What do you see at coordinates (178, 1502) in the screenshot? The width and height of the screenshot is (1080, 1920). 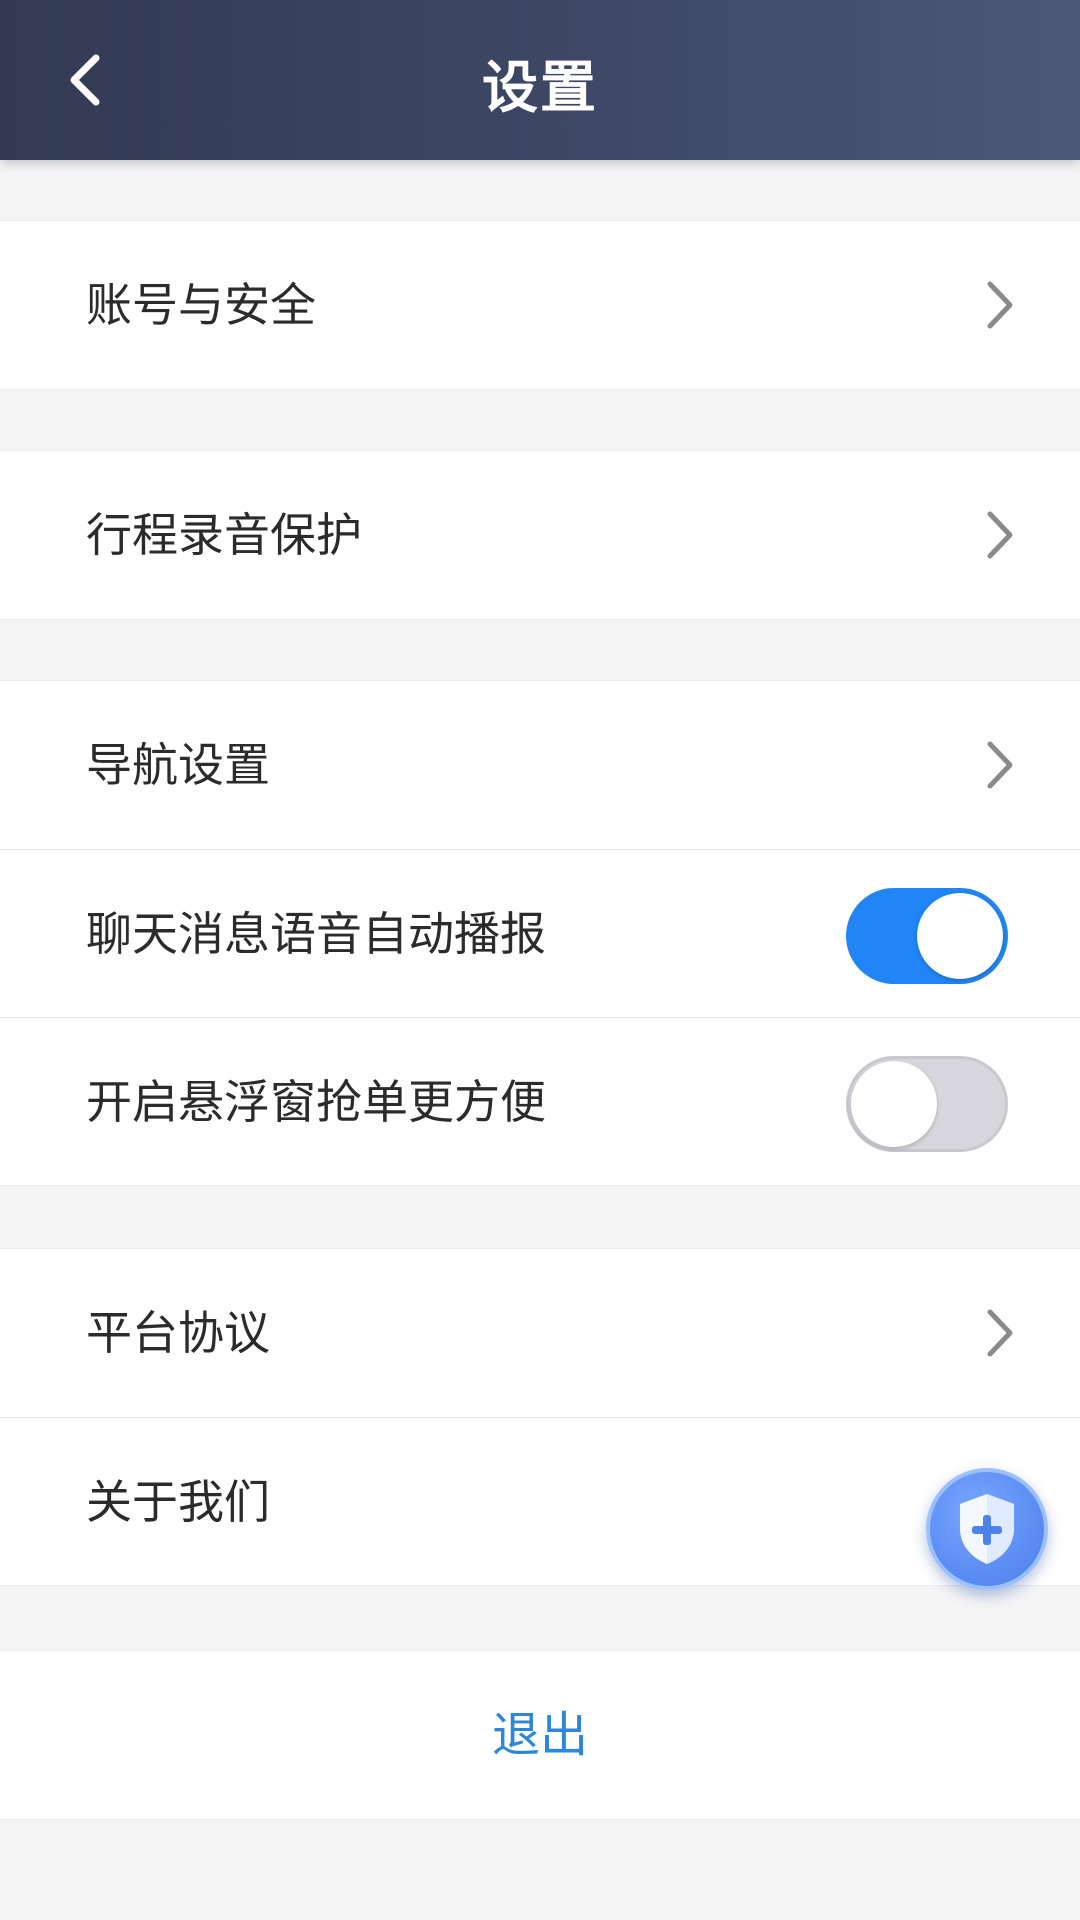 I see `row-label: 关于我们` at bounding box center [178, 1502].